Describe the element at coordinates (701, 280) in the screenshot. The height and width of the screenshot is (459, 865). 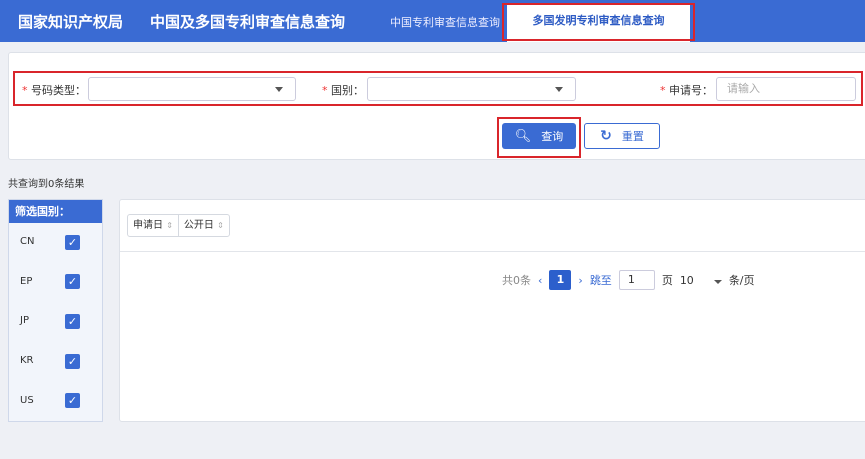
I see `page-size-select: 10` at that location.